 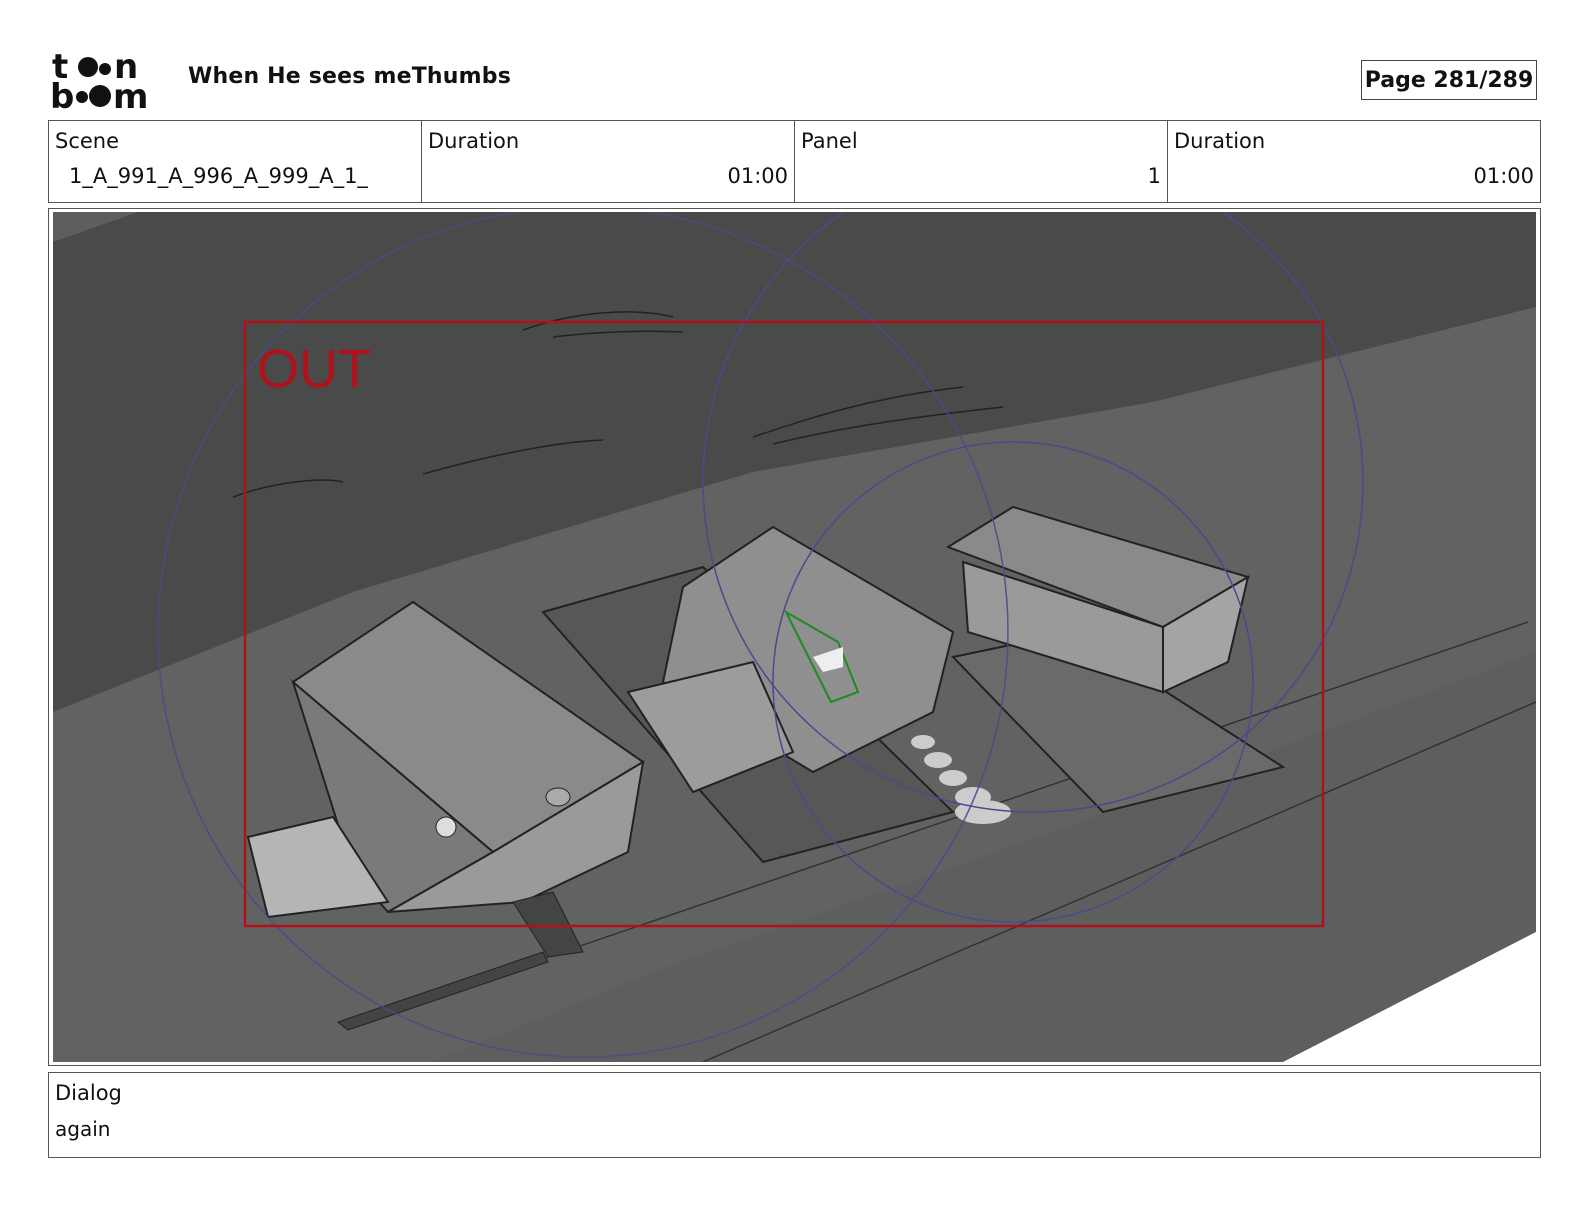 I want to click on panel-value: 1, so click(x=1154, y=176).